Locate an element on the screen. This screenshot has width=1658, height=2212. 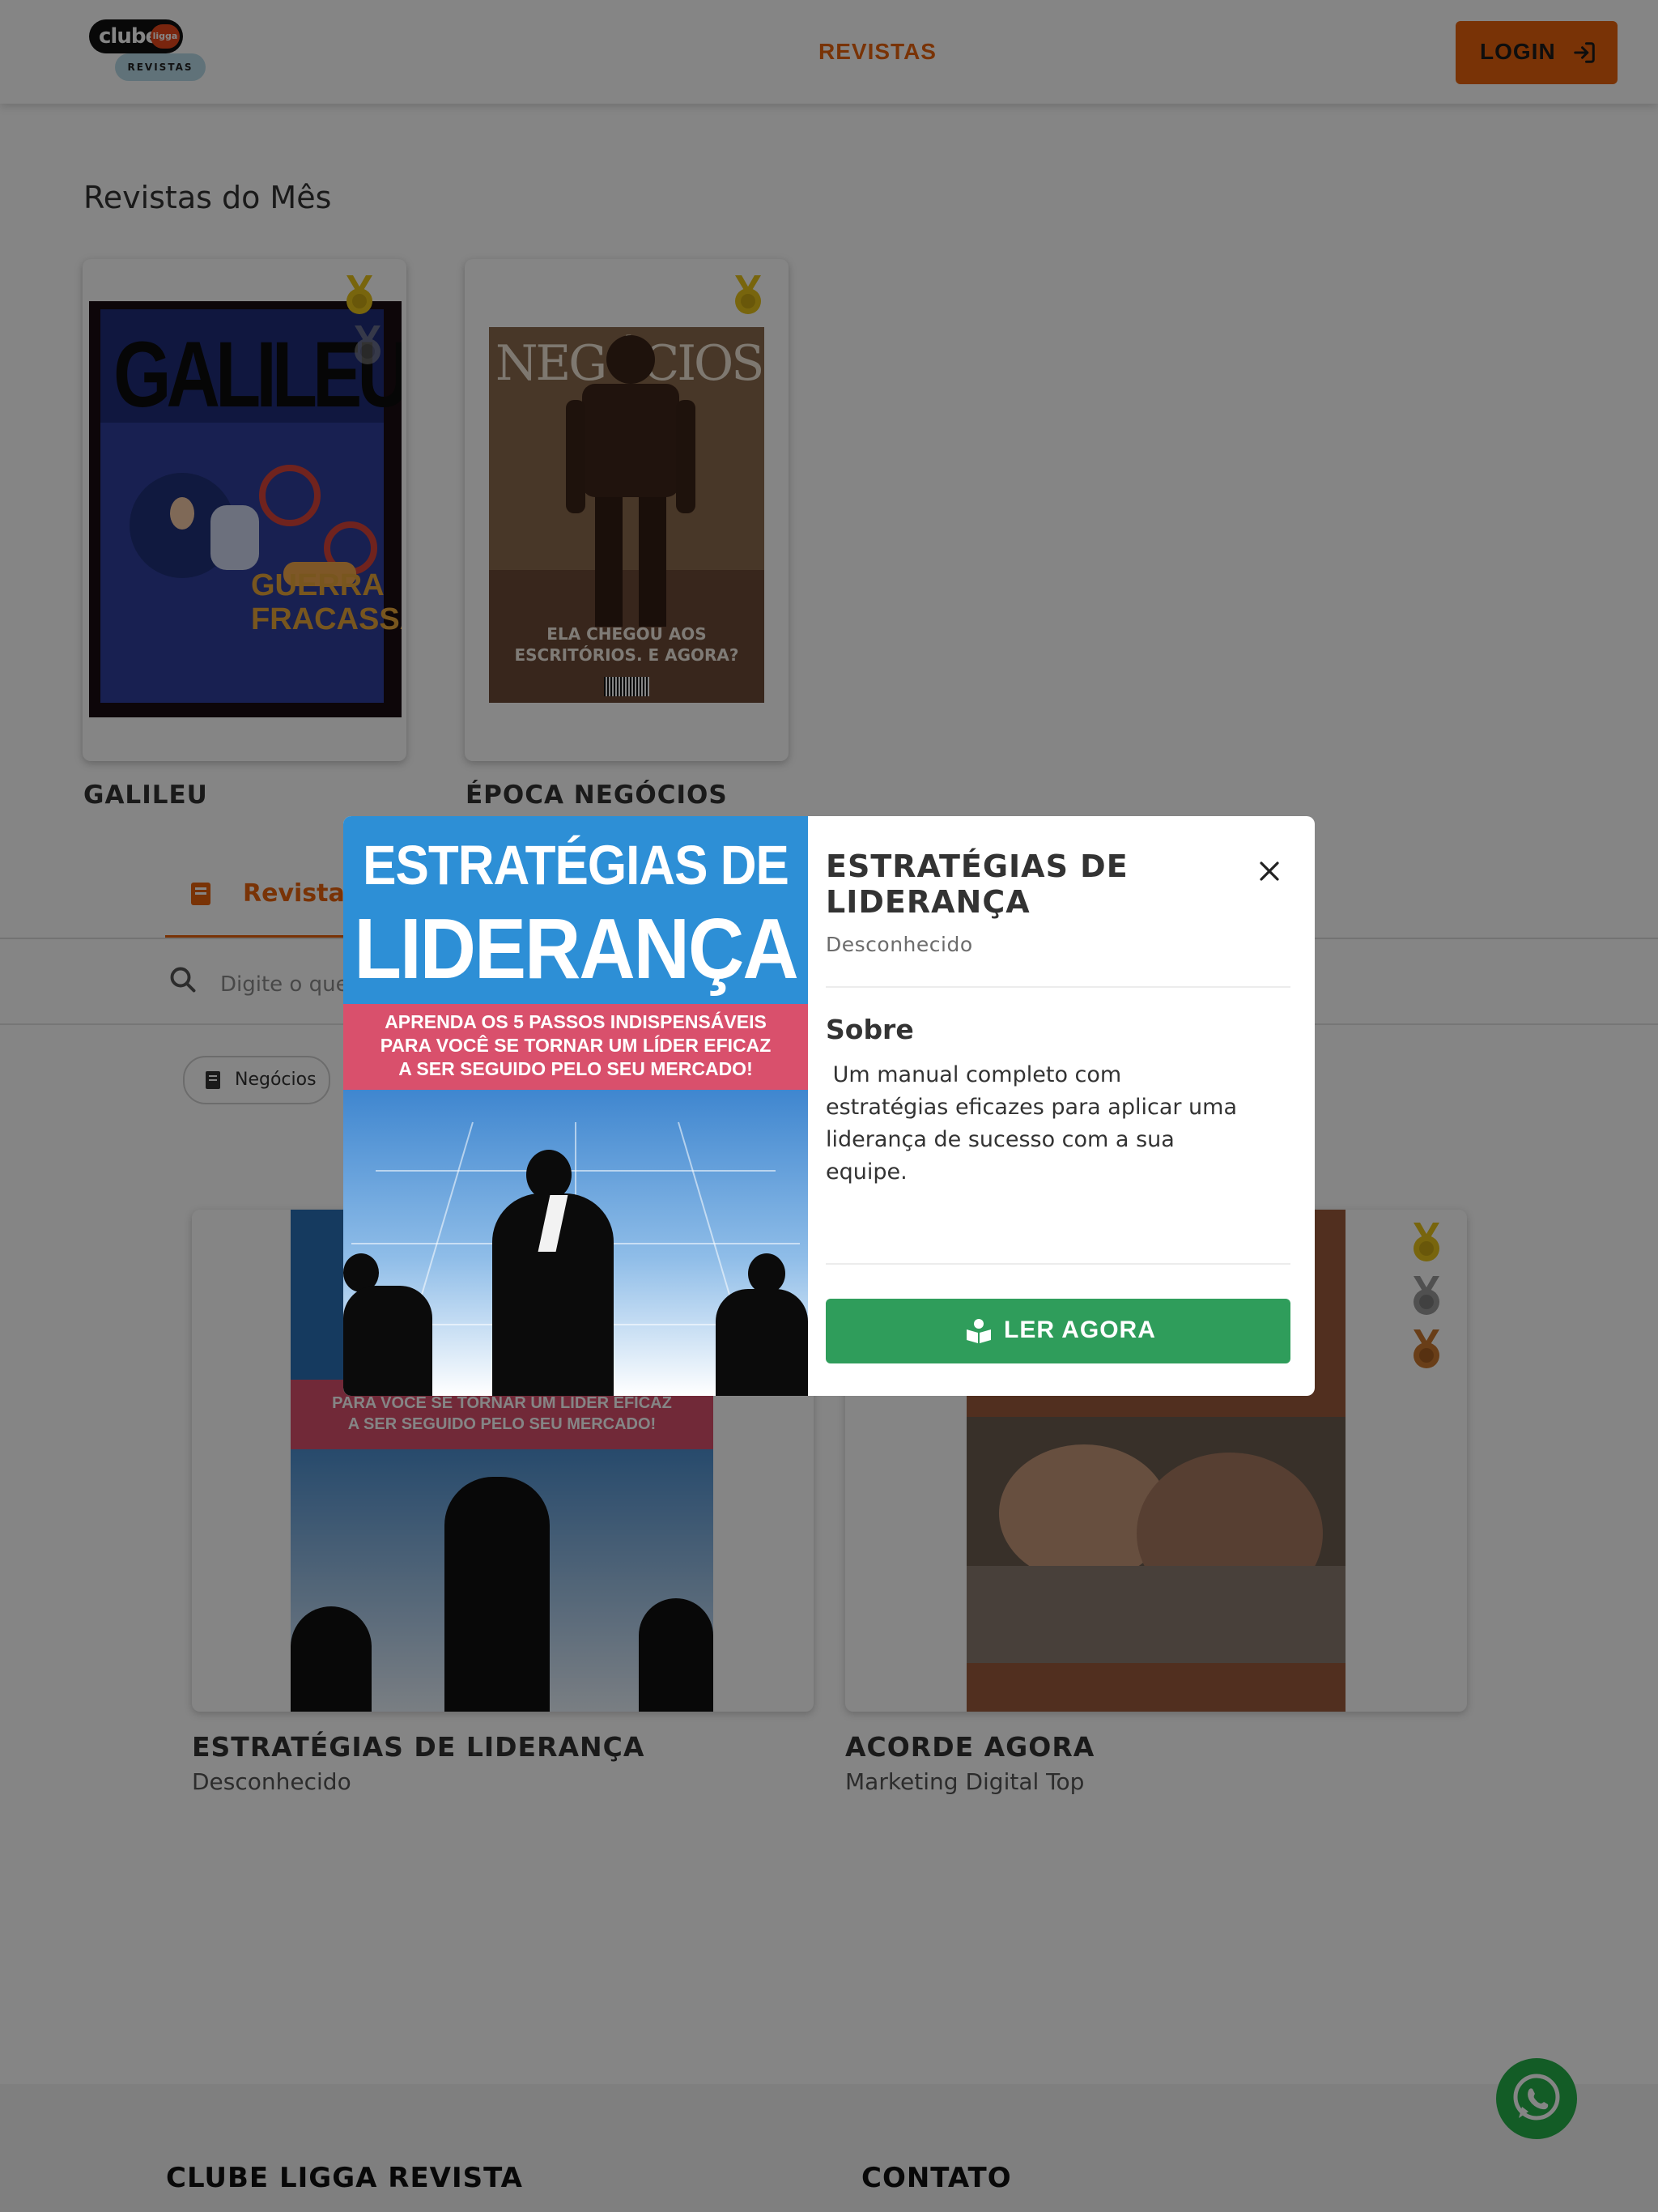
modal-cover-line1: ESTRATÉGIAS DE is located at coordinates (576, 866).